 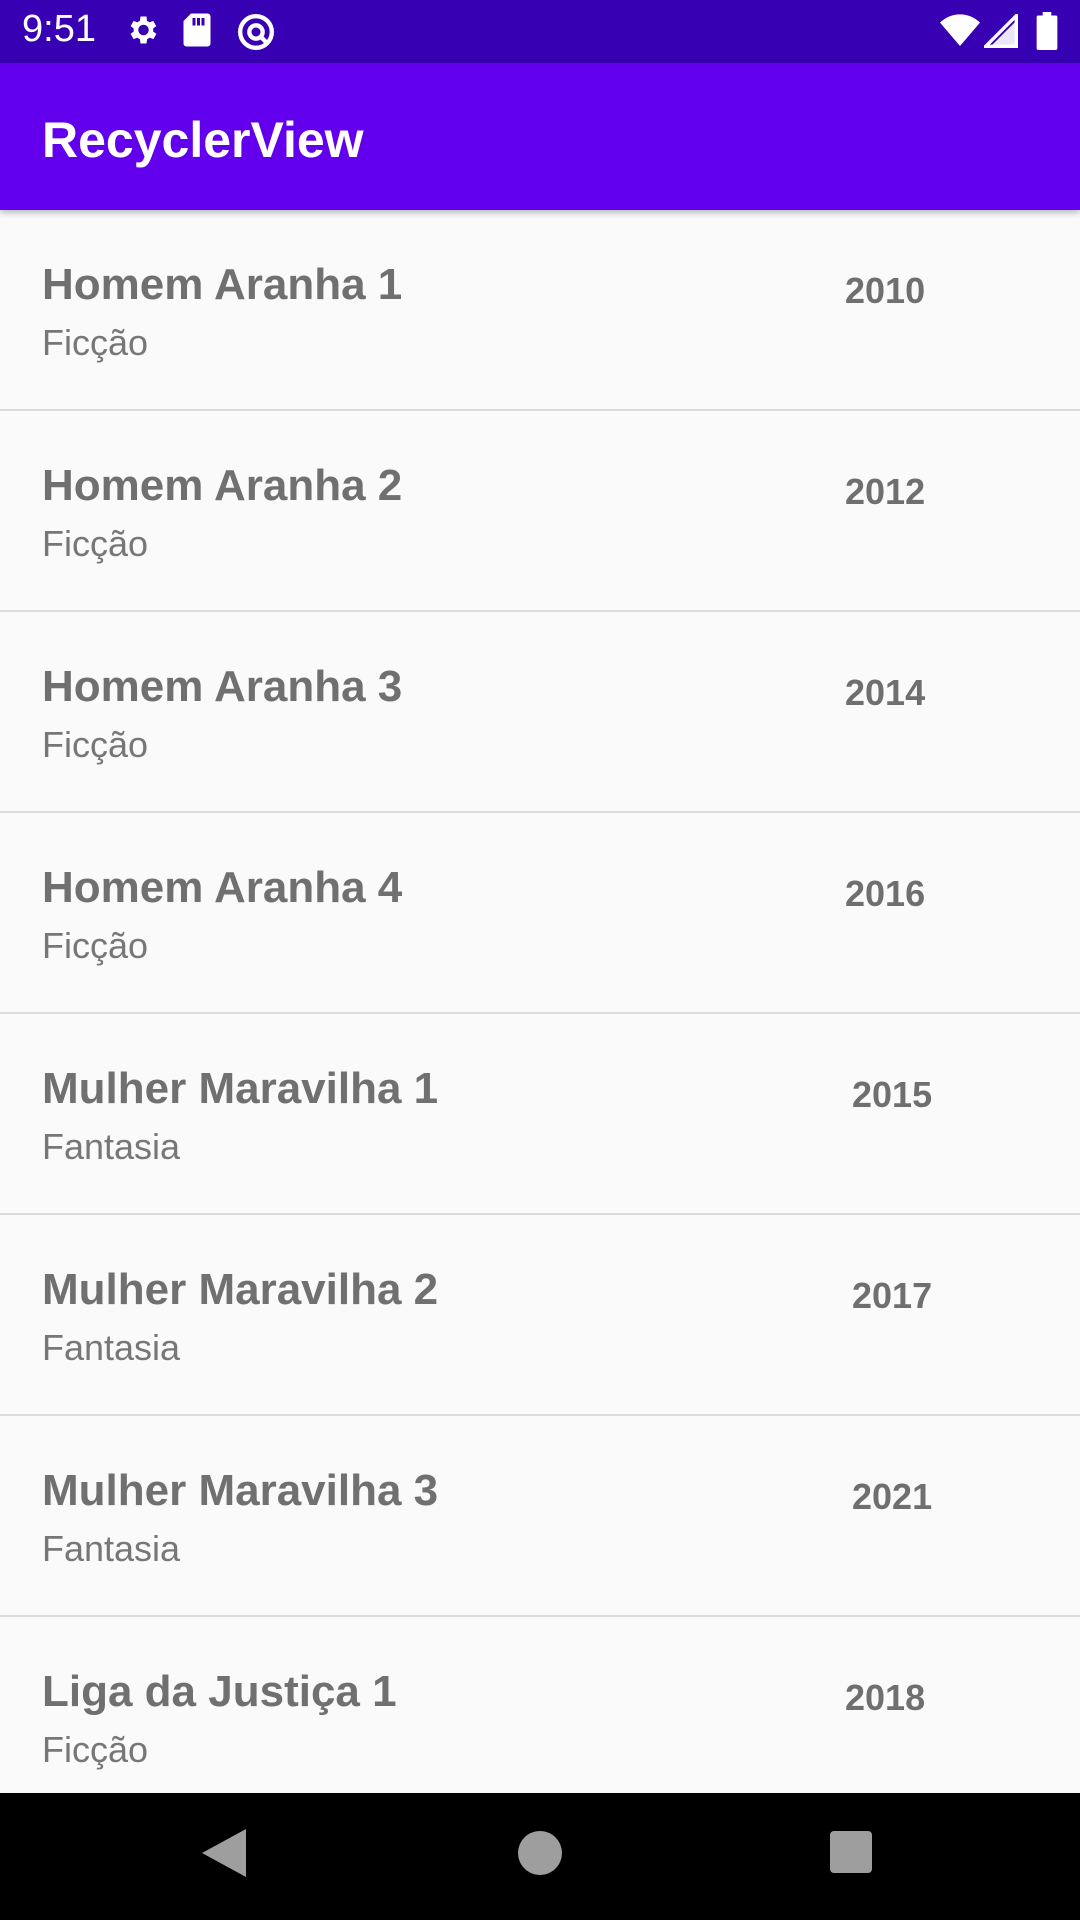 What do you see at coordinates (540, 511) in the screenshot?
I see `list-item: Homem Aranha 2 Ficção 2012` at bounding box center [540, 511].